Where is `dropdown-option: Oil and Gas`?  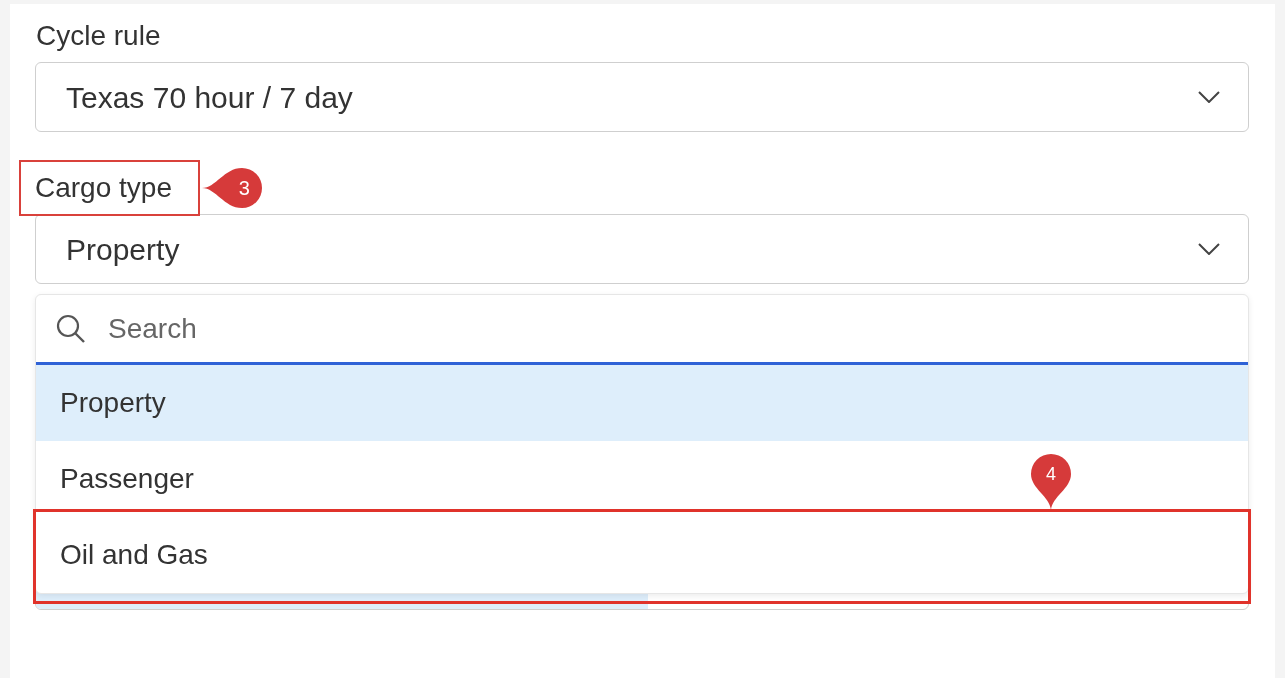 dropdown-option: Oil and Gas is located at coordinates (134, 555).